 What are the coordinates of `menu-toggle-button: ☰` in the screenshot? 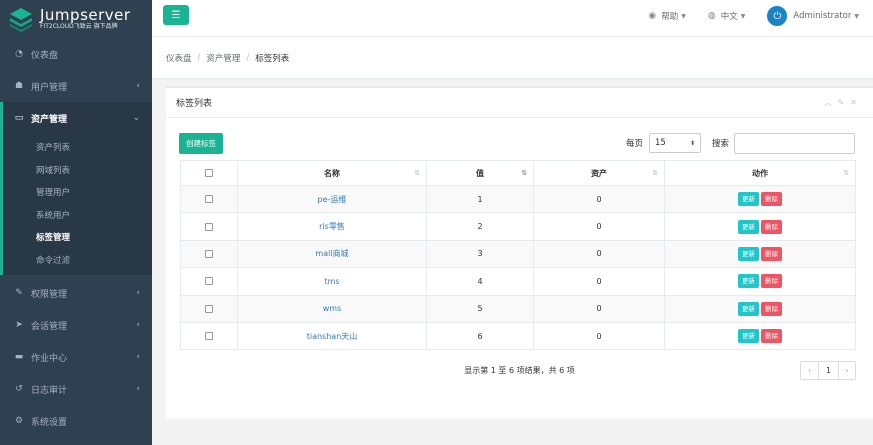 It's located at (176, 15).